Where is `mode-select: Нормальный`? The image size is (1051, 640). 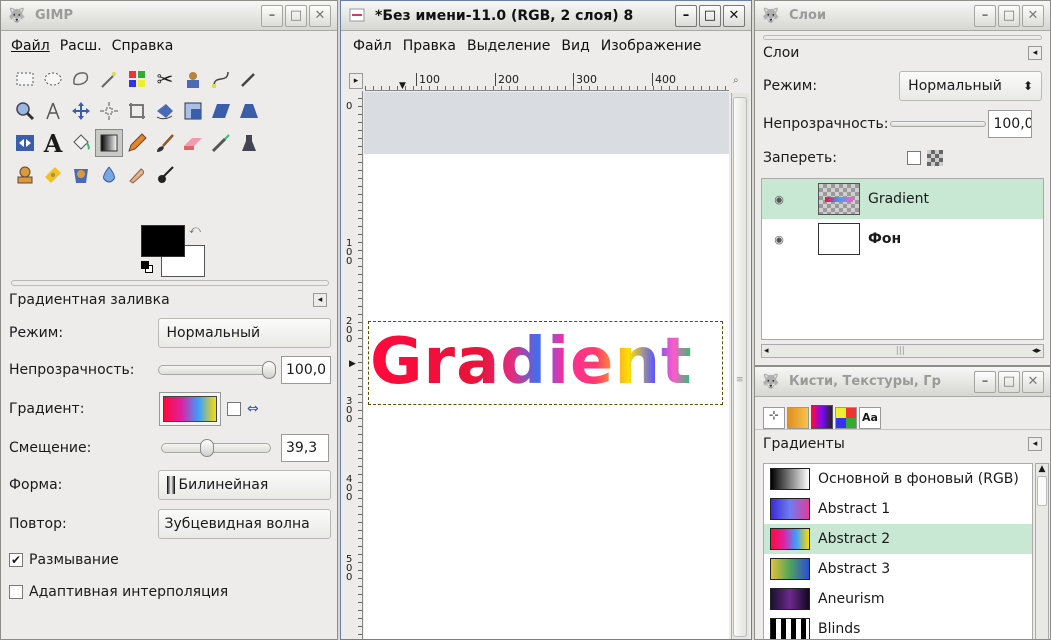
mode-select: Нормальный is located at coordinates (244, 333).